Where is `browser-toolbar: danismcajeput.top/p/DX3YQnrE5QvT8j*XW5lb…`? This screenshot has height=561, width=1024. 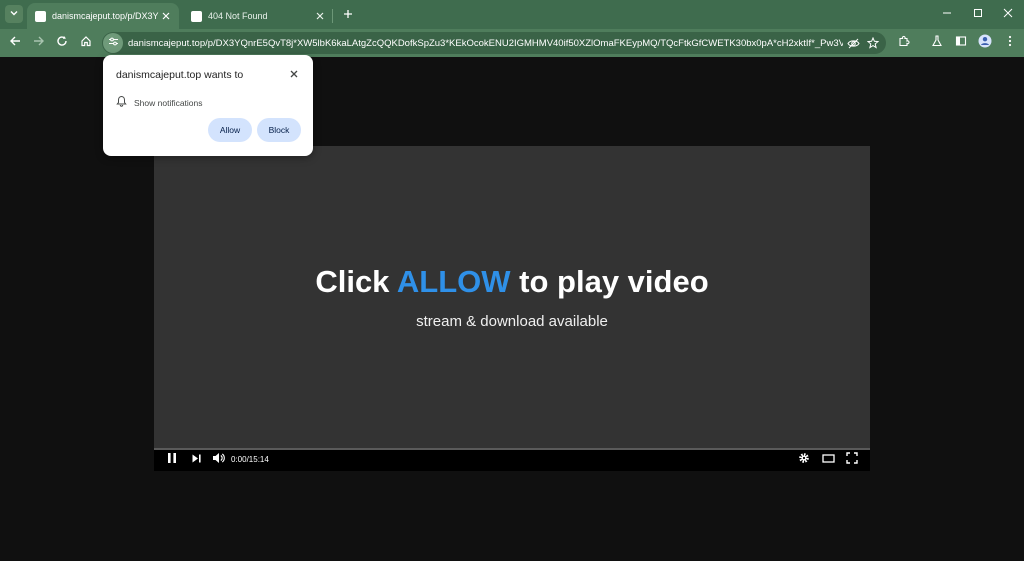 browser-toolbar: danismcajeput.top/p/DX3YQnrE5QvT8j*XW5lb… is located at coordinates (512, 43).